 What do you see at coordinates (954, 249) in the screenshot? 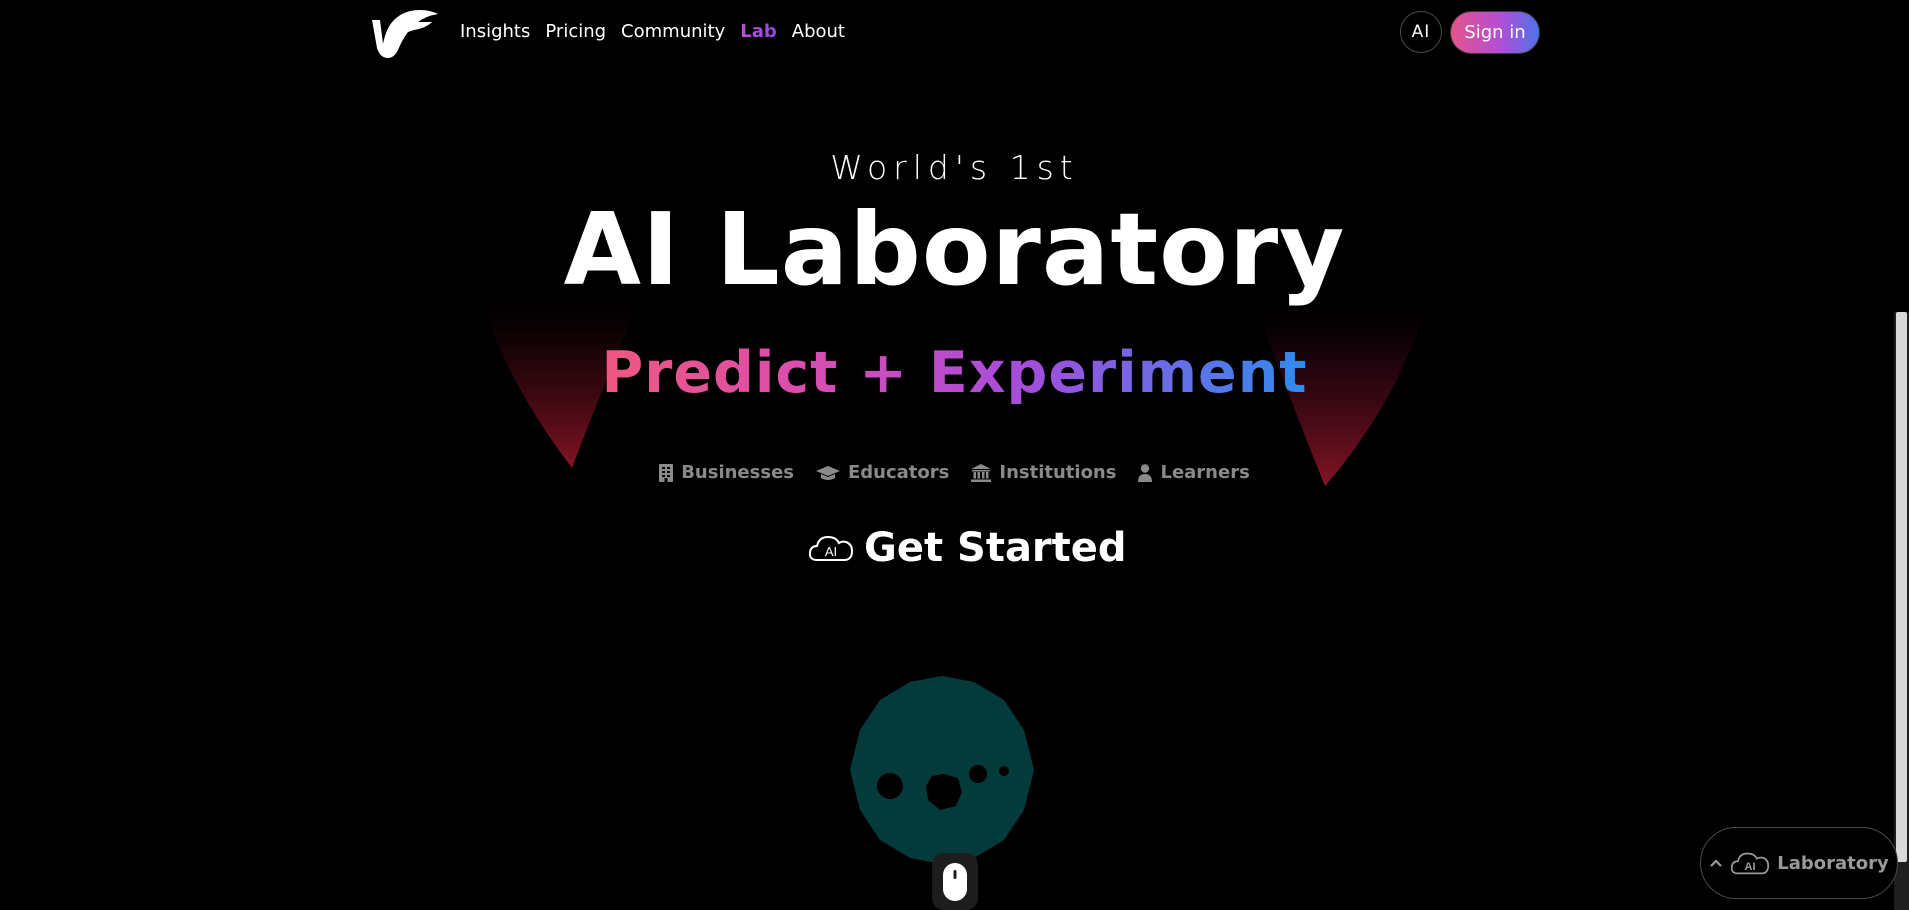
I see `hero-title: AI Laboratory` at bounding box center [954, 249].